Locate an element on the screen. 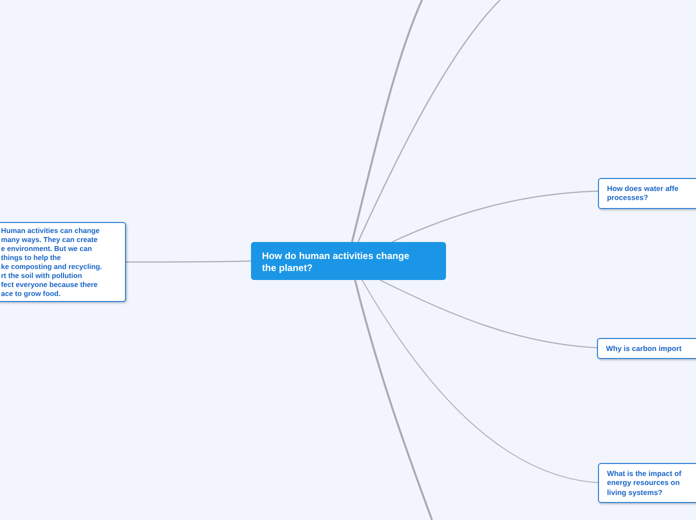 The image size is (696, 520). note-node is located at coordinates (63, 262).